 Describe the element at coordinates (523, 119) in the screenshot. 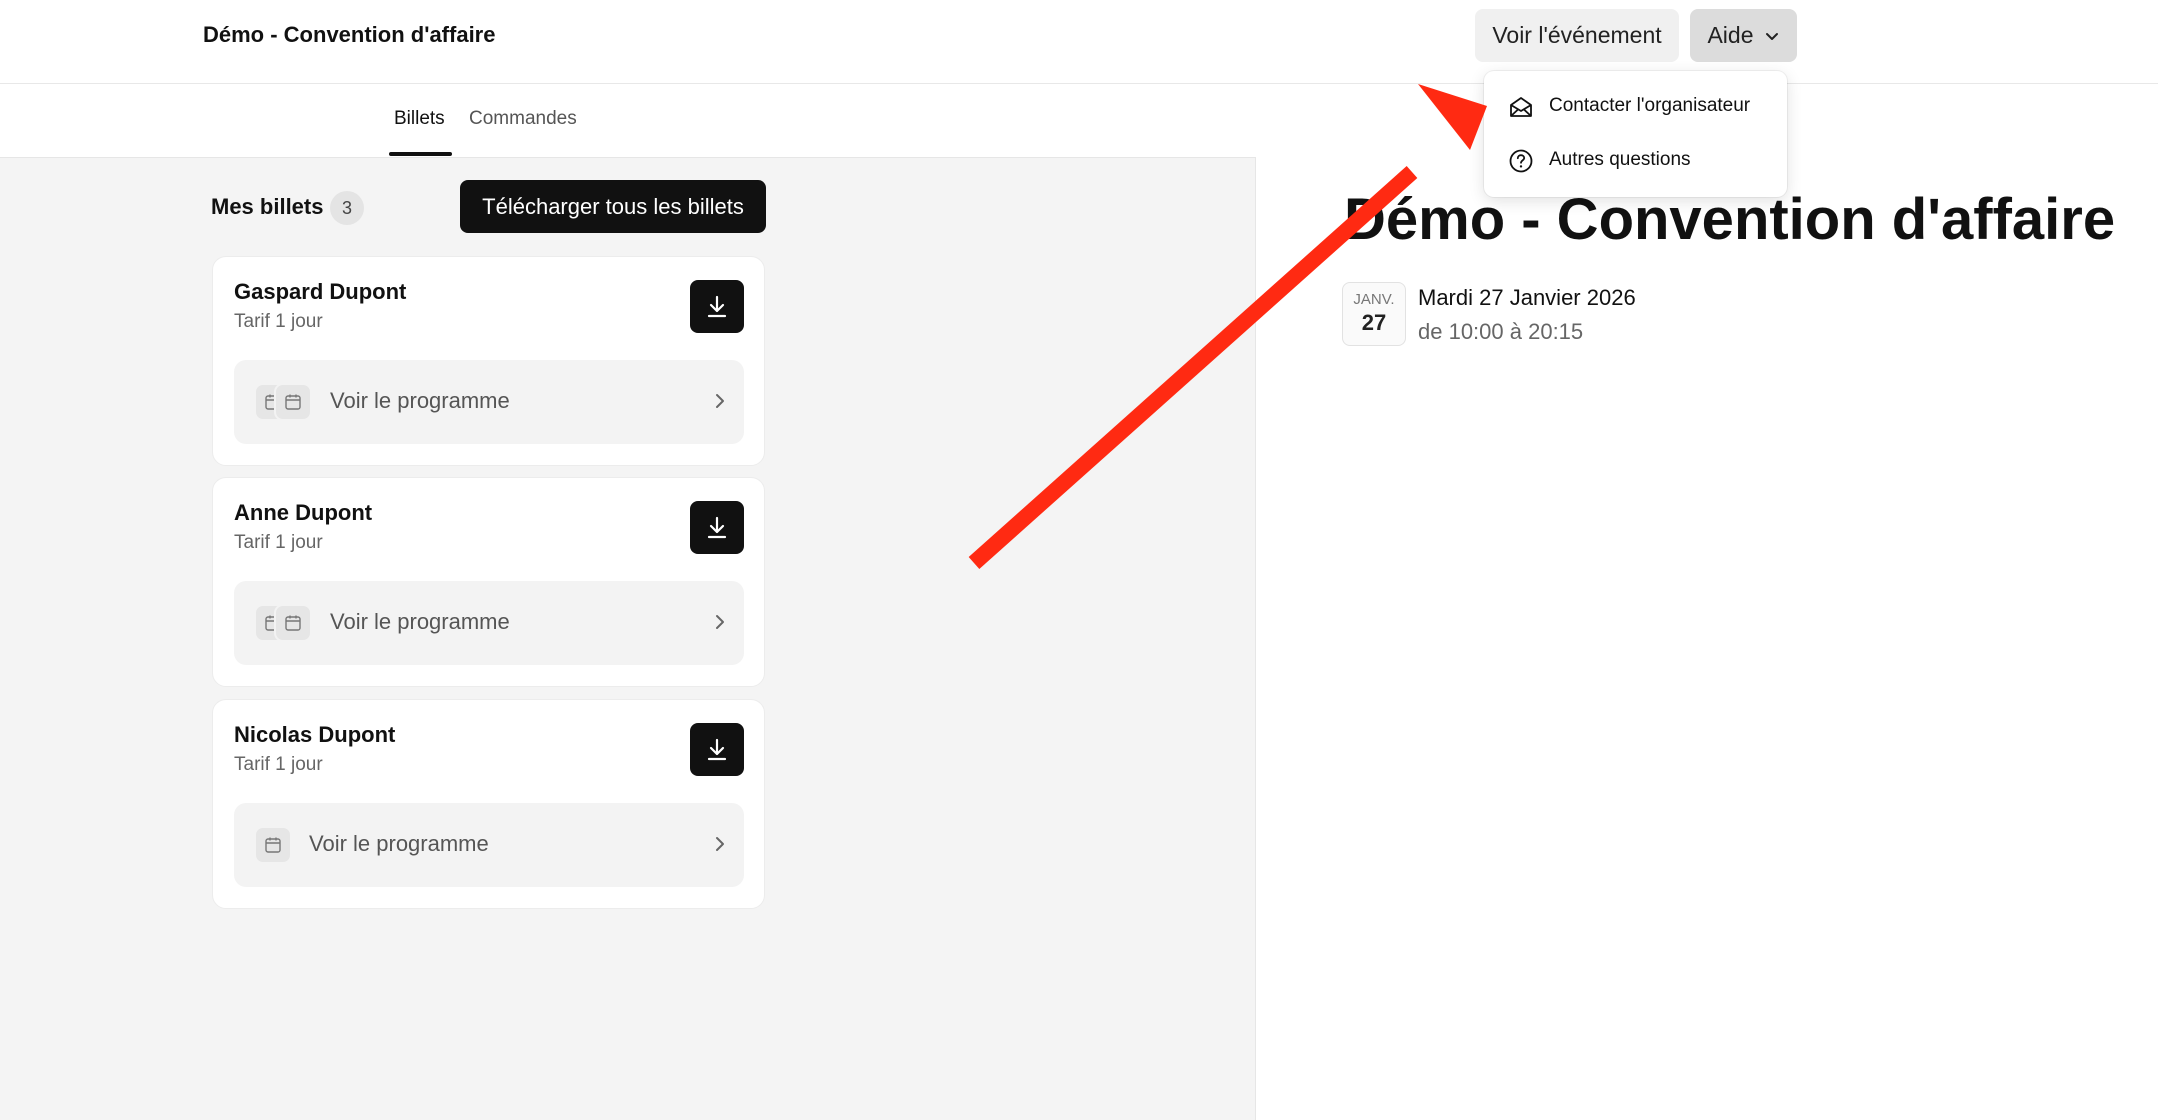

I see `tab-commandes: Commandes` at that location.